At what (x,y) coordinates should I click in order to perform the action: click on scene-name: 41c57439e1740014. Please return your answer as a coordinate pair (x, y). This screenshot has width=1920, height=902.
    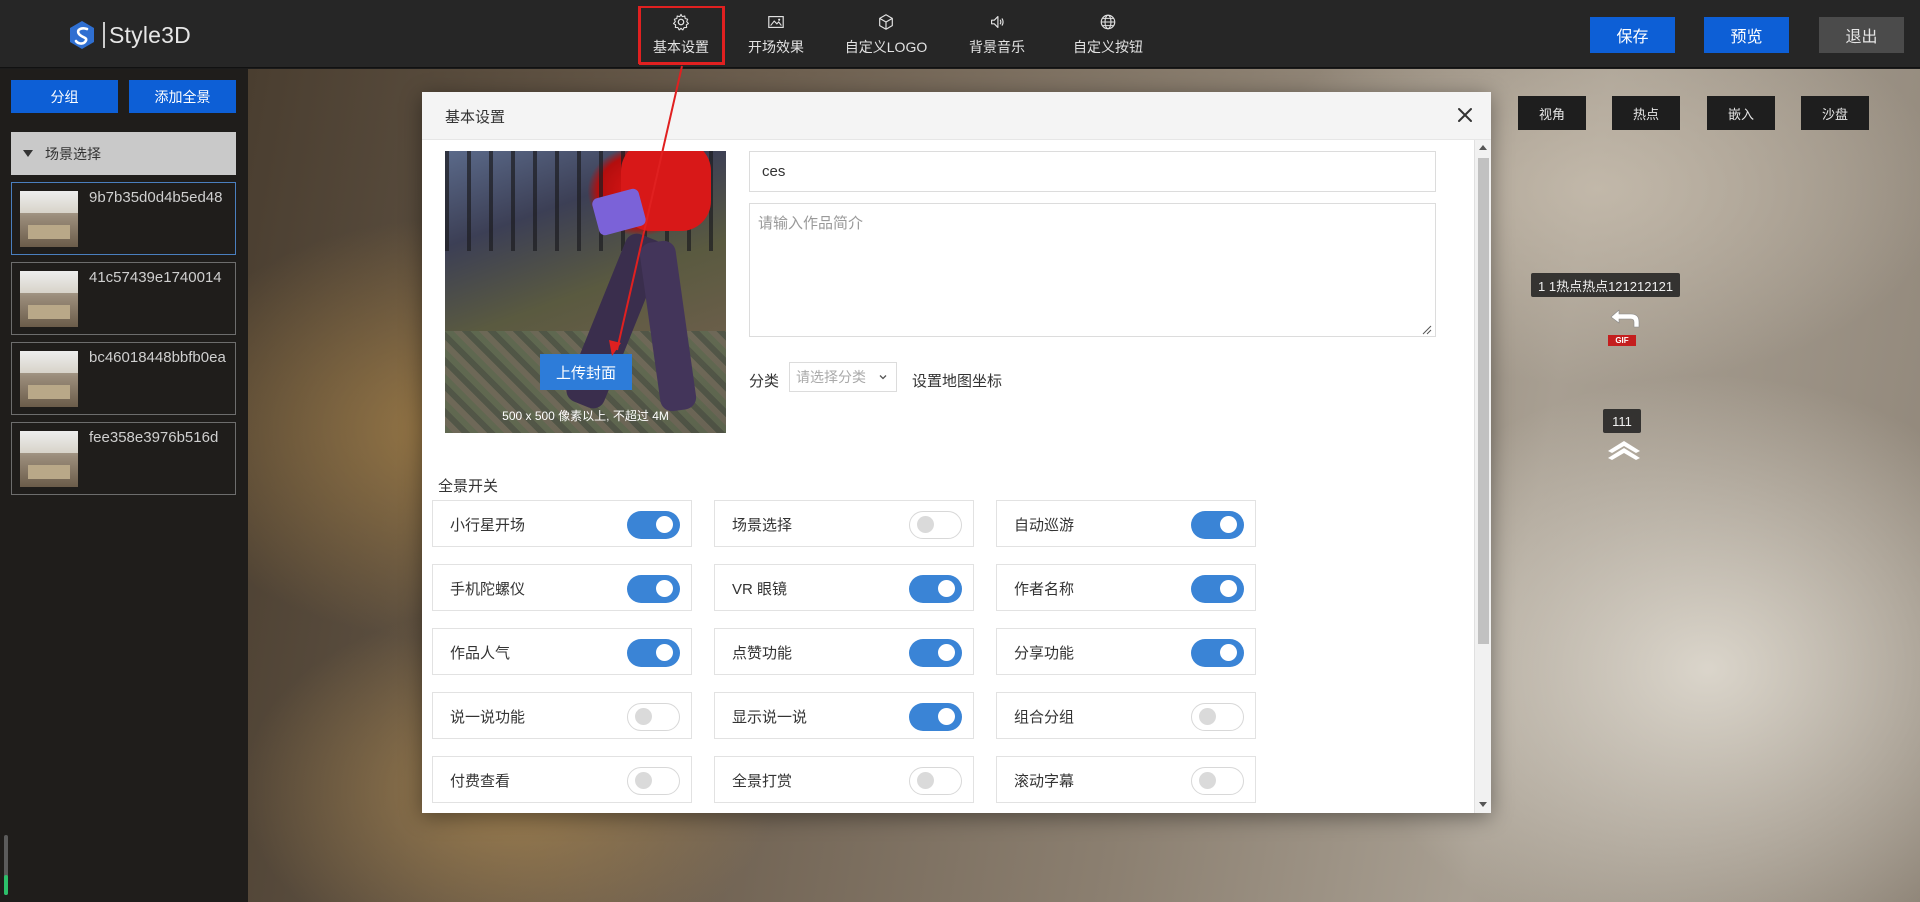
    Looking at the image, I should click on (155, 277).